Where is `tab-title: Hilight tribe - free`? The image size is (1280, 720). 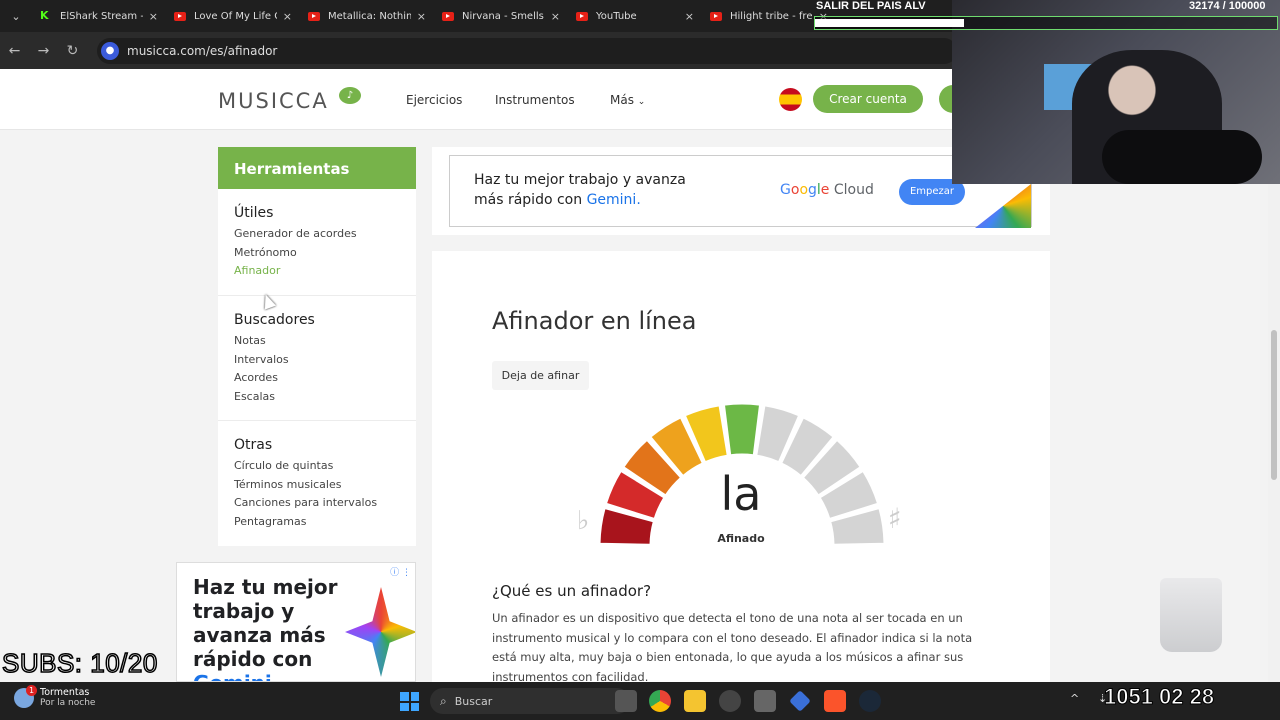 tab-title: Hilight tribe - free is located at coordinates (771, 16).